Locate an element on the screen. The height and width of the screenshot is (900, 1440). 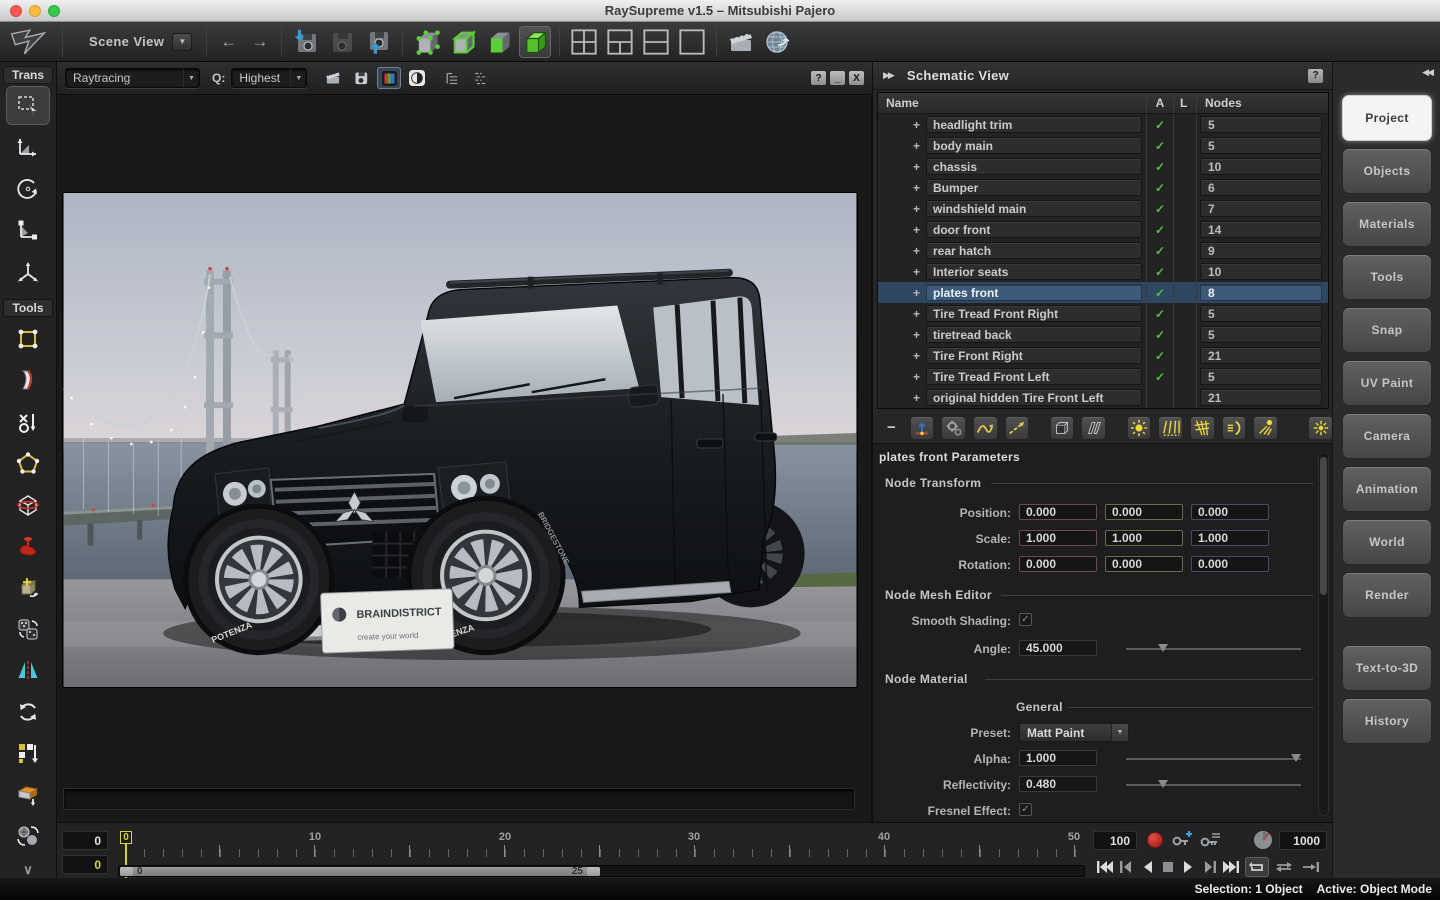
scale-z-field: 1.000 is located at coordinates (1230, 538).